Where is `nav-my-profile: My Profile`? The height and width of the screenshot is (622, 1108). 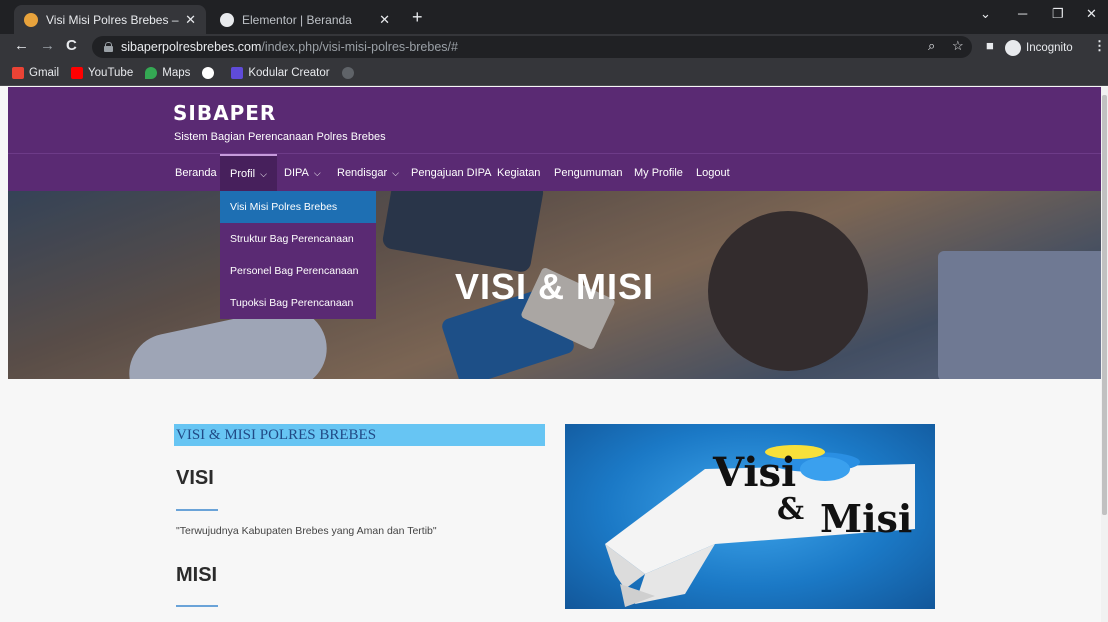
nav-my-profile: My Profile is located at coordinates (658, 173).